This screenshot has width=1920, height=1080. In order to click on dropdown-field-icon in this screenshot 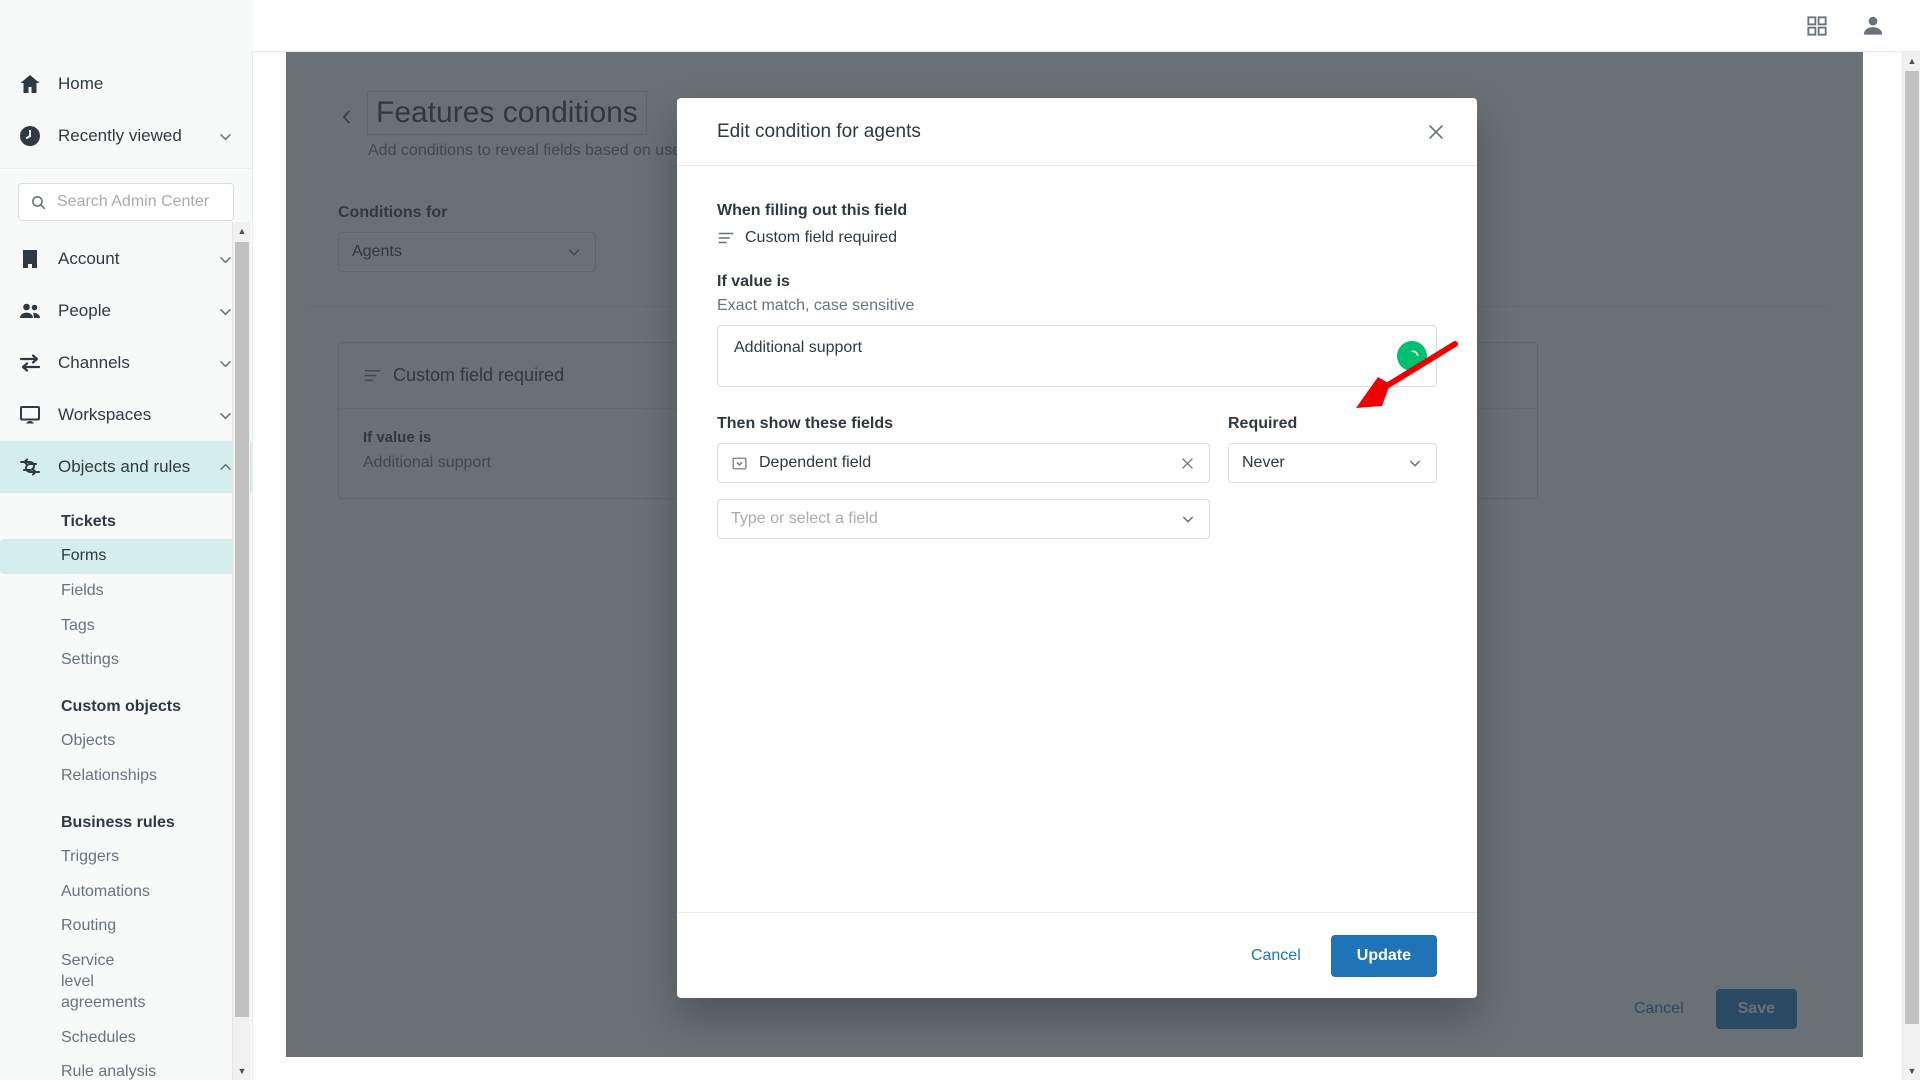, I will do `click(739, 463)`.